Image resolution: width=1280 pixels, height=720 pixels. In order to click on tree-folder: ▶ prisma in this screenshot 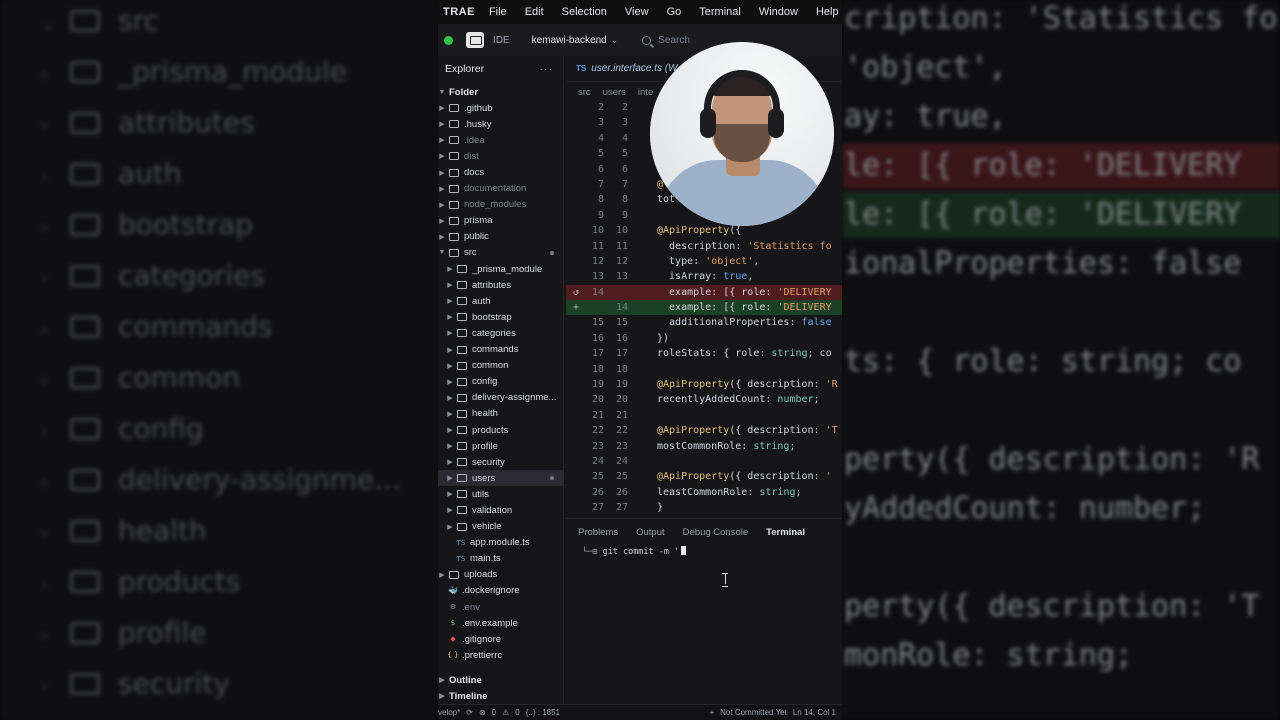, I will do `click(501, 221)`.